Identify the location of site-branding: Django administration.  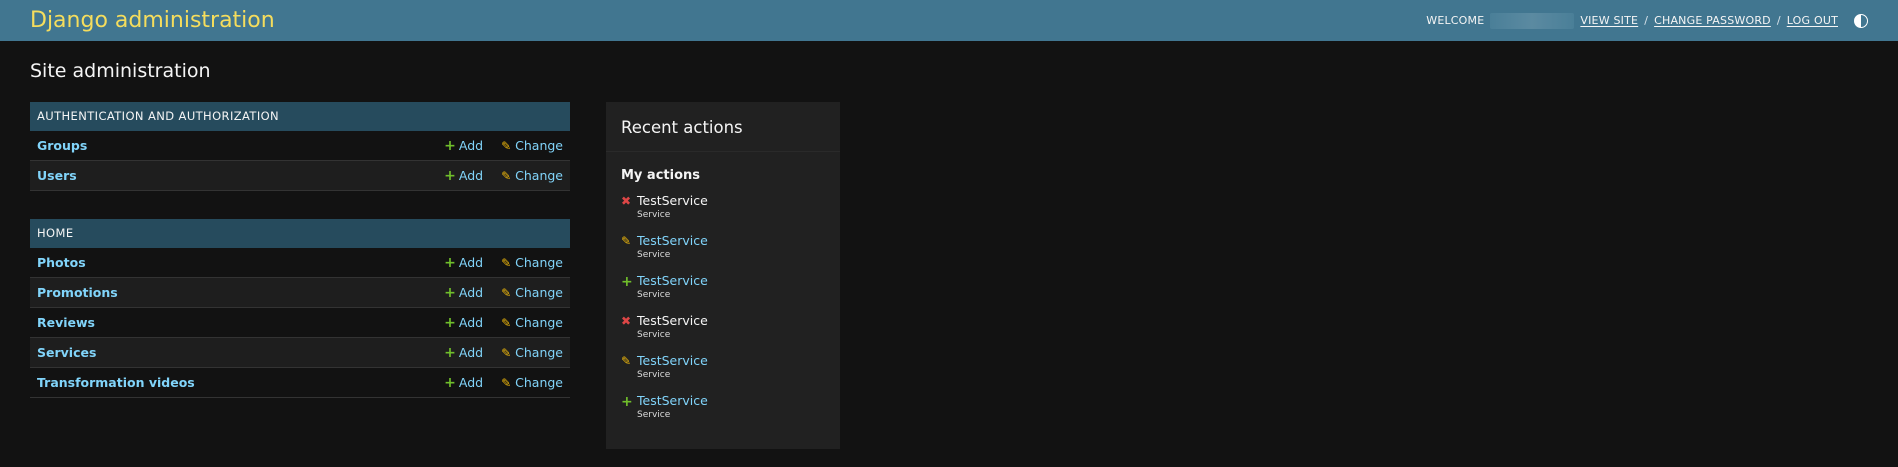
(152, 20).